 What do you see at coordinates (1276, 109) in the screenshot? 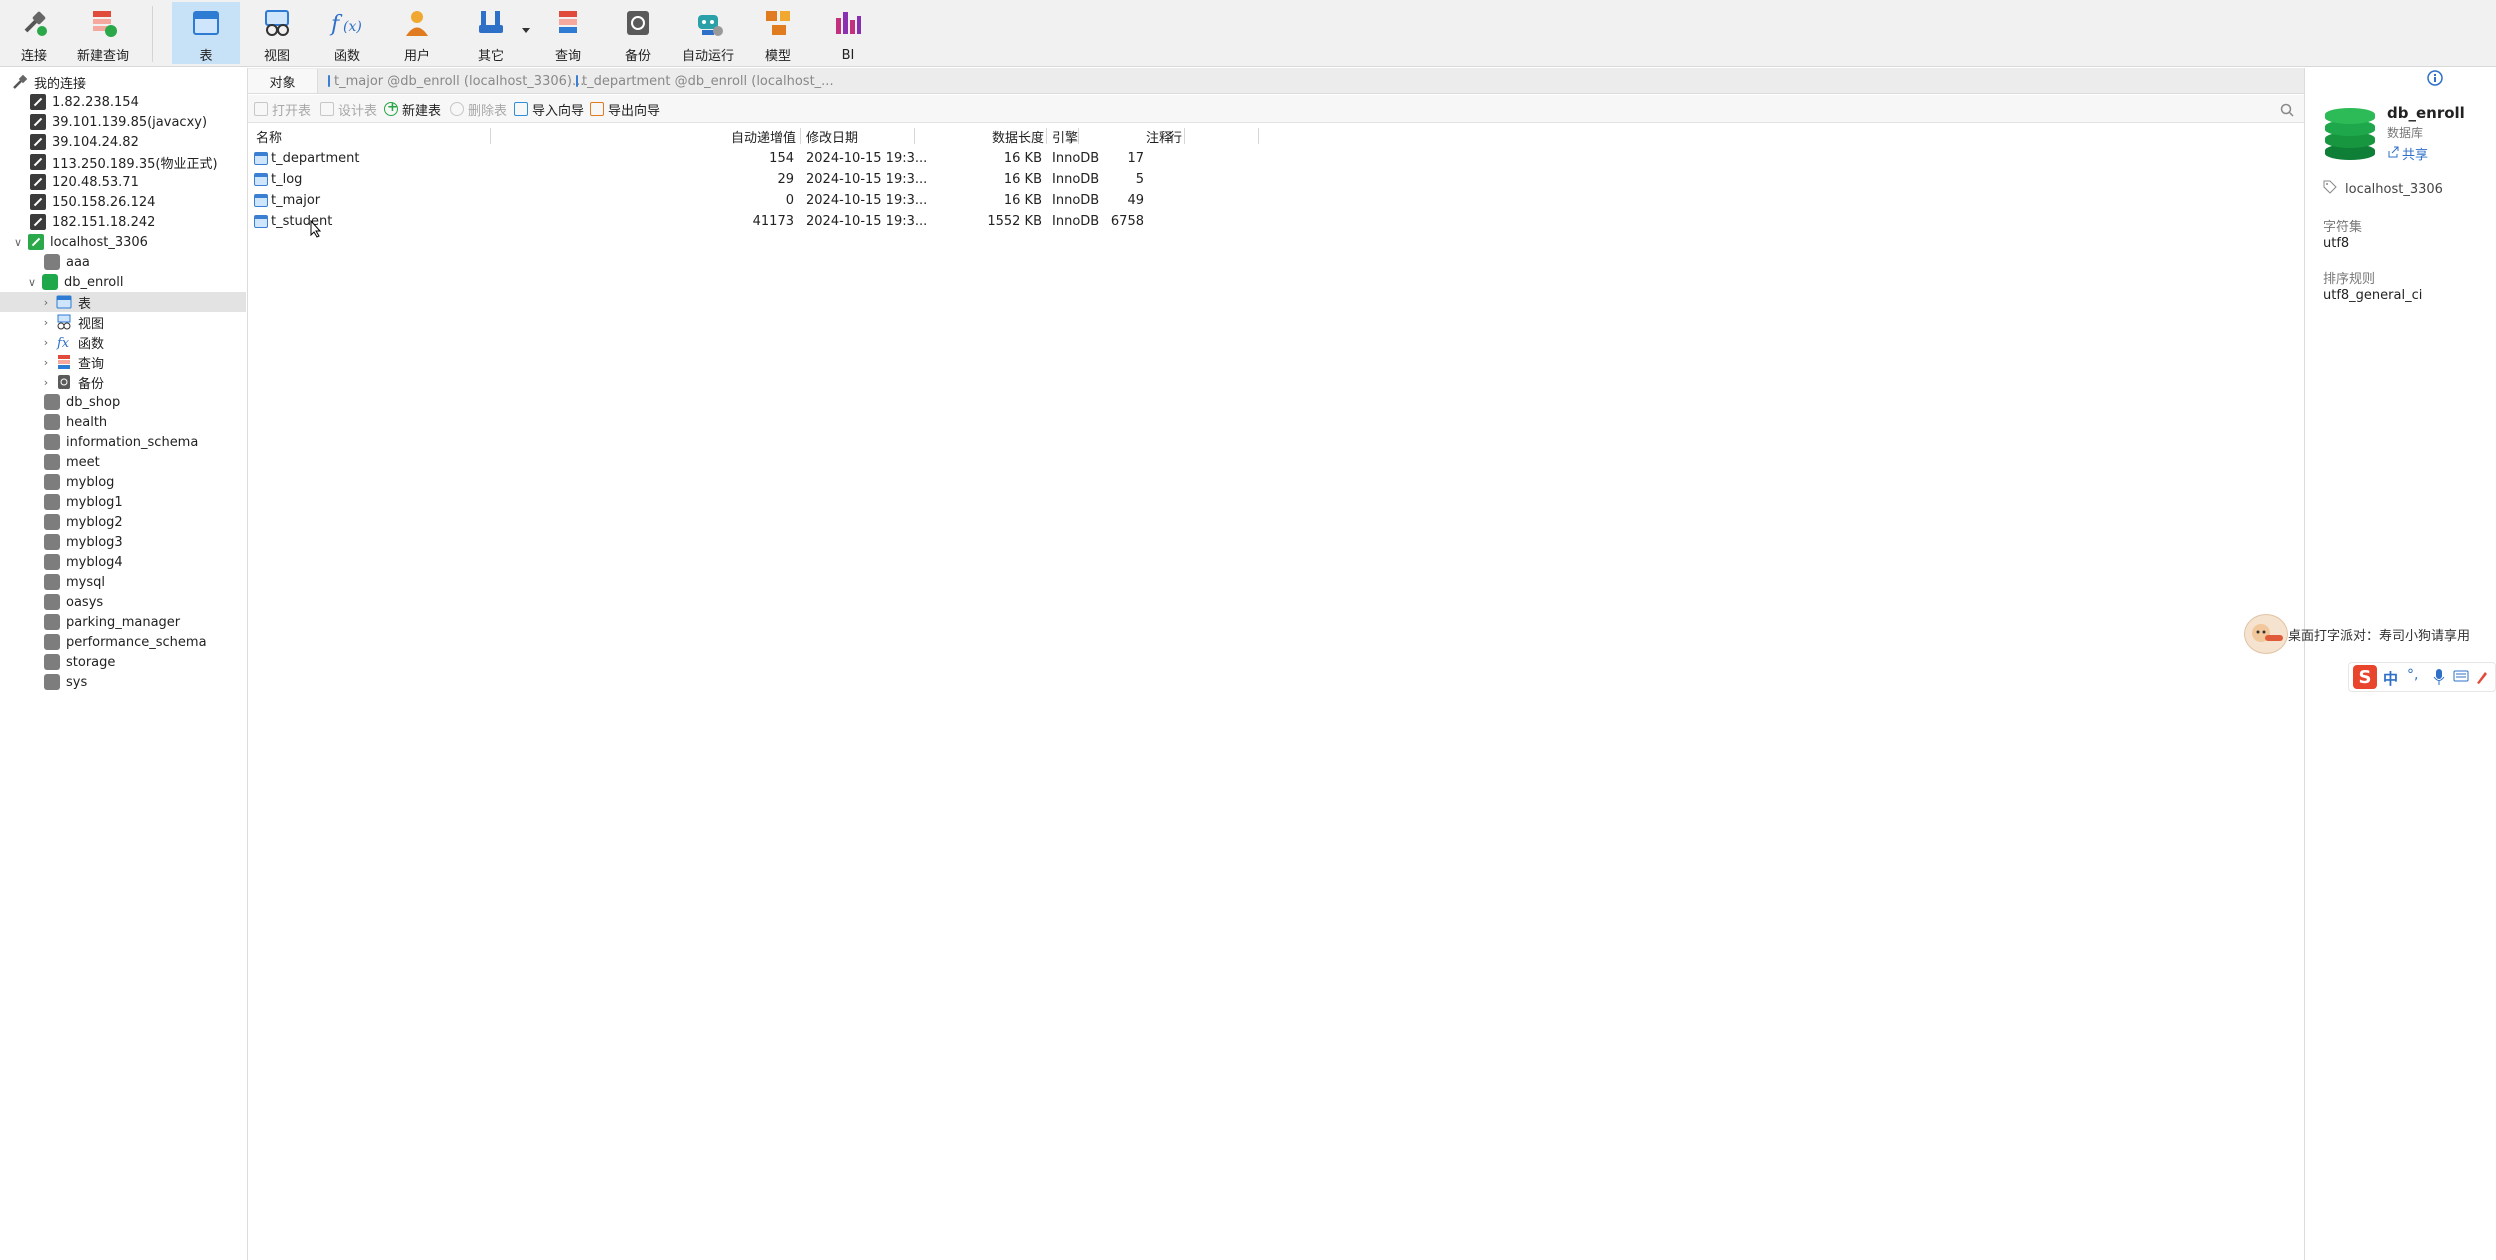
I see `object-toolbar: 打开表 设计表 新建表 删除表 导入向导 导出向导` at bounding box center [1276, 109].